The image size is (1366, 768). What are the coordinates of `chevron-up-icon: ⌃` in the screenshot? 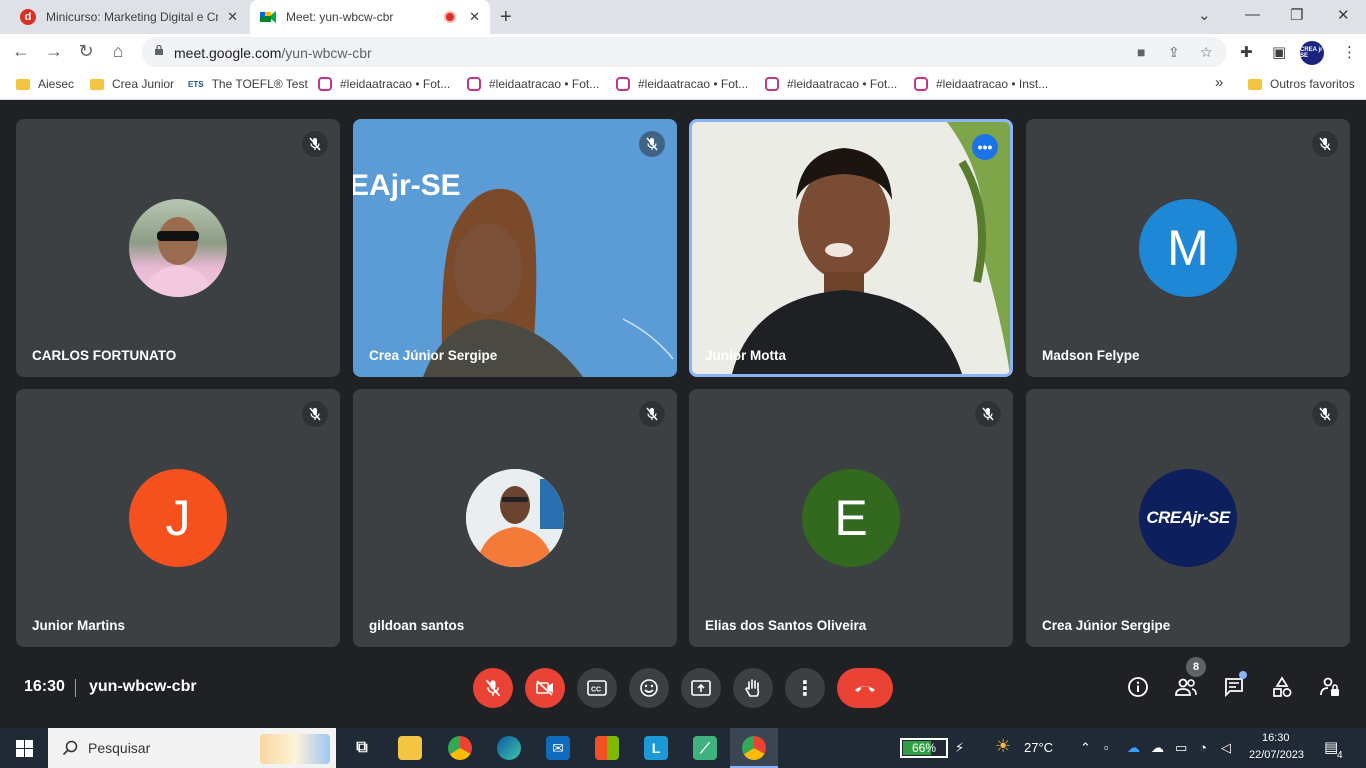 It's located at (1085, 748).